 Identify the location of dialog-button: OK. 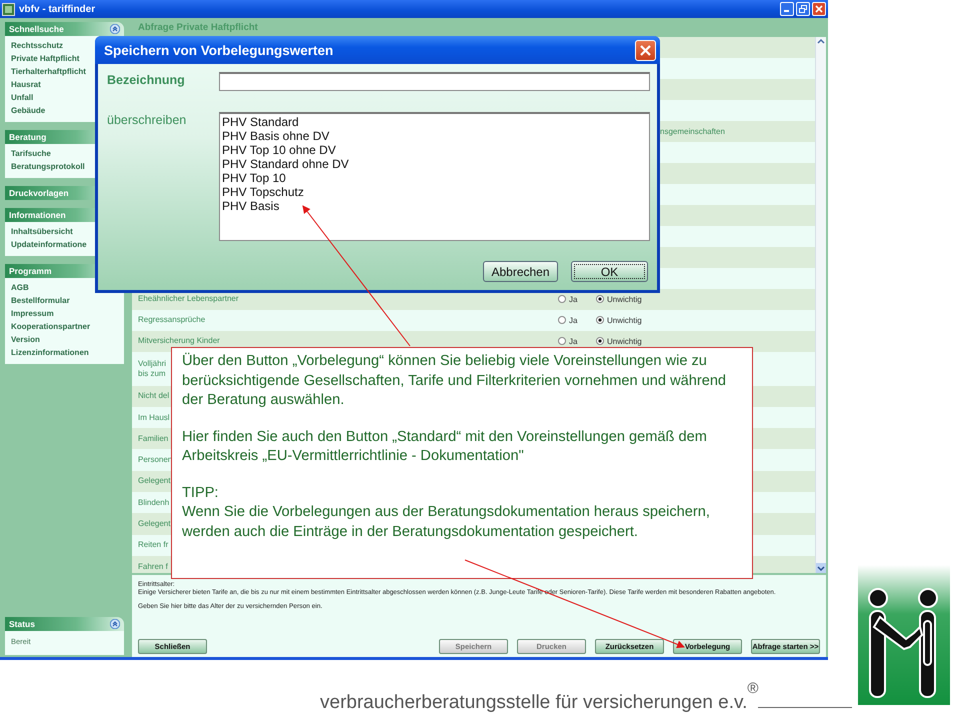
(609, 271).